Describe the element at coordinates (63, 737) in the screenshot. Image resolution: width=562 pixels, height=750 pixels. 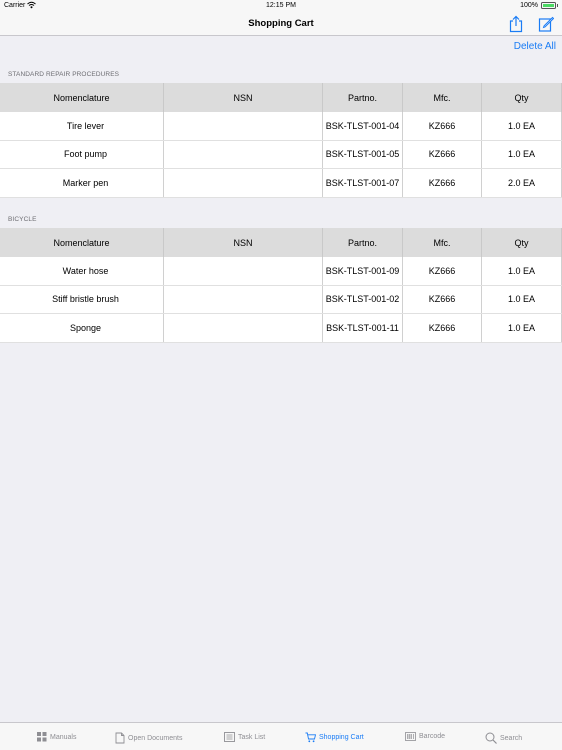
I see `tab-label: Manuals` at that location.